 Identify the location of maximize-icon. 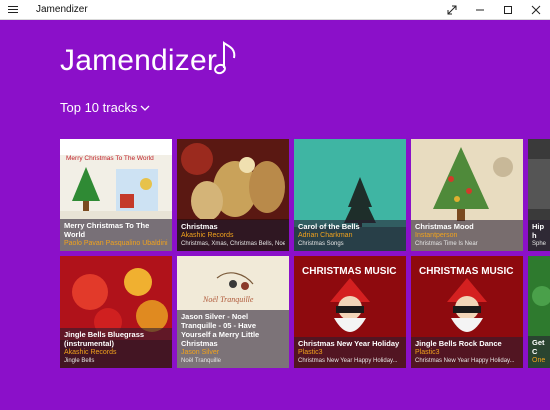
(508, 10).